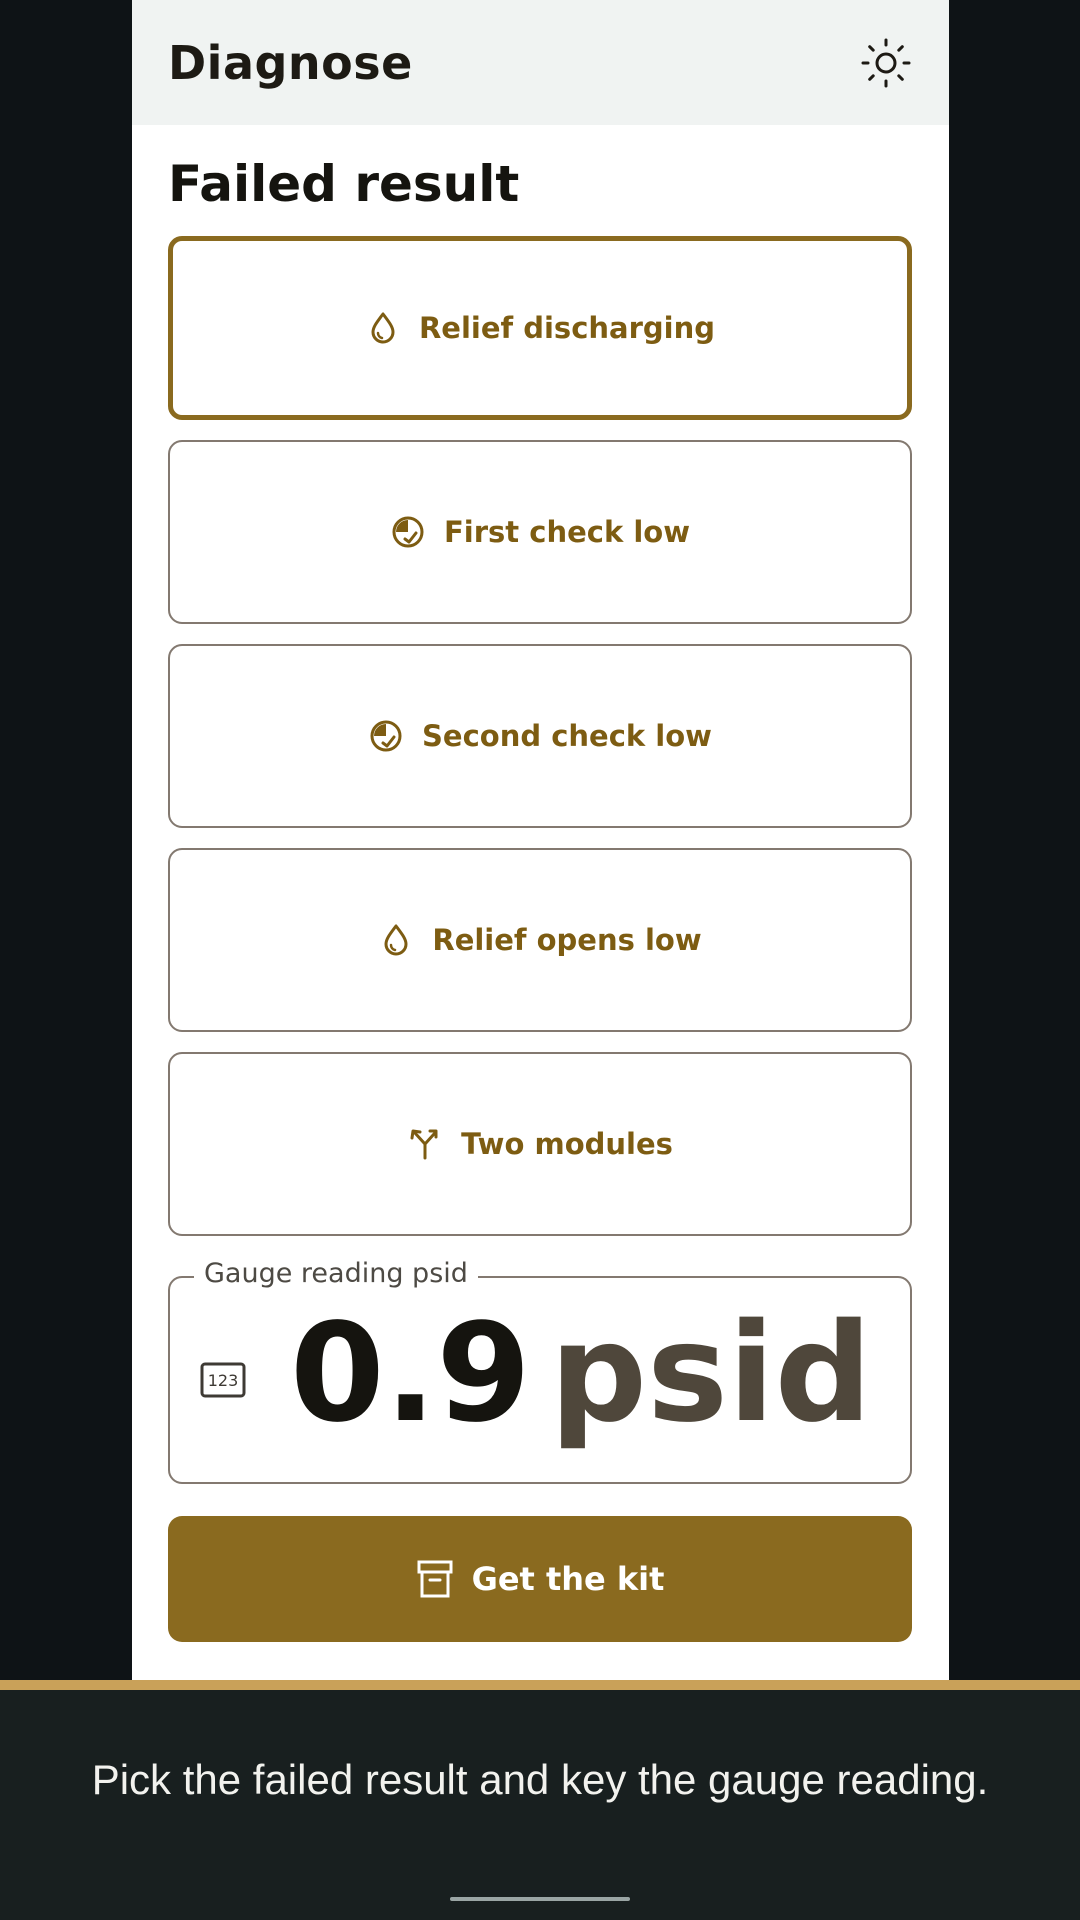  I want to click on option-label: First check low, so click(566, 532).